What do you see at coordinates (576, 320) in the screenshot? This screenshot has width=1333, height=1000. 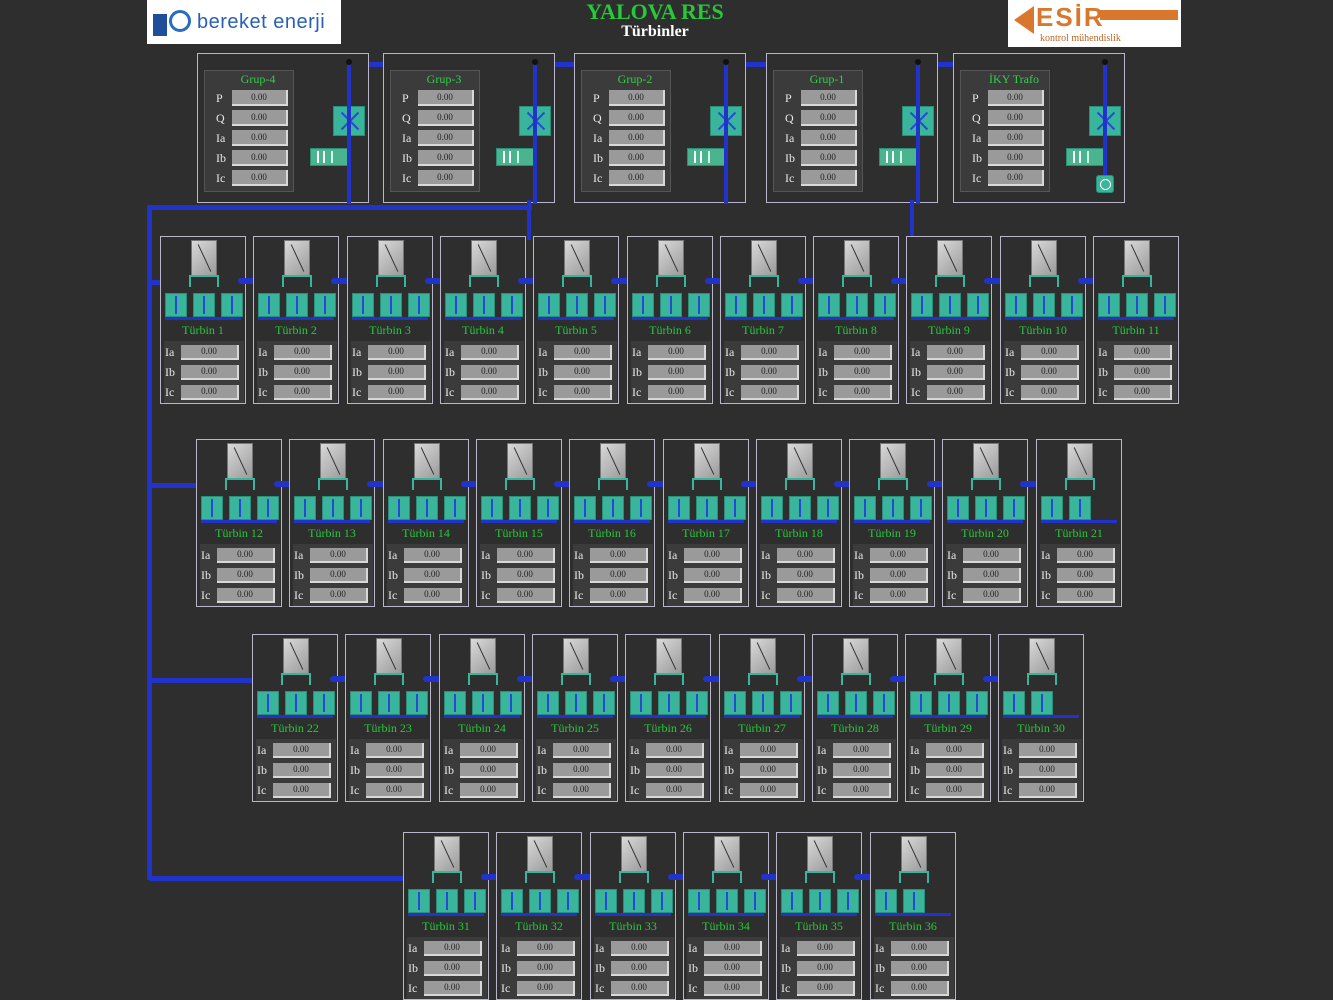 I see `turbine-panel-5: Türbin 5 Ia 0.00 Ib 0.00 Ic 0.00` at bounding box center [576, 320].